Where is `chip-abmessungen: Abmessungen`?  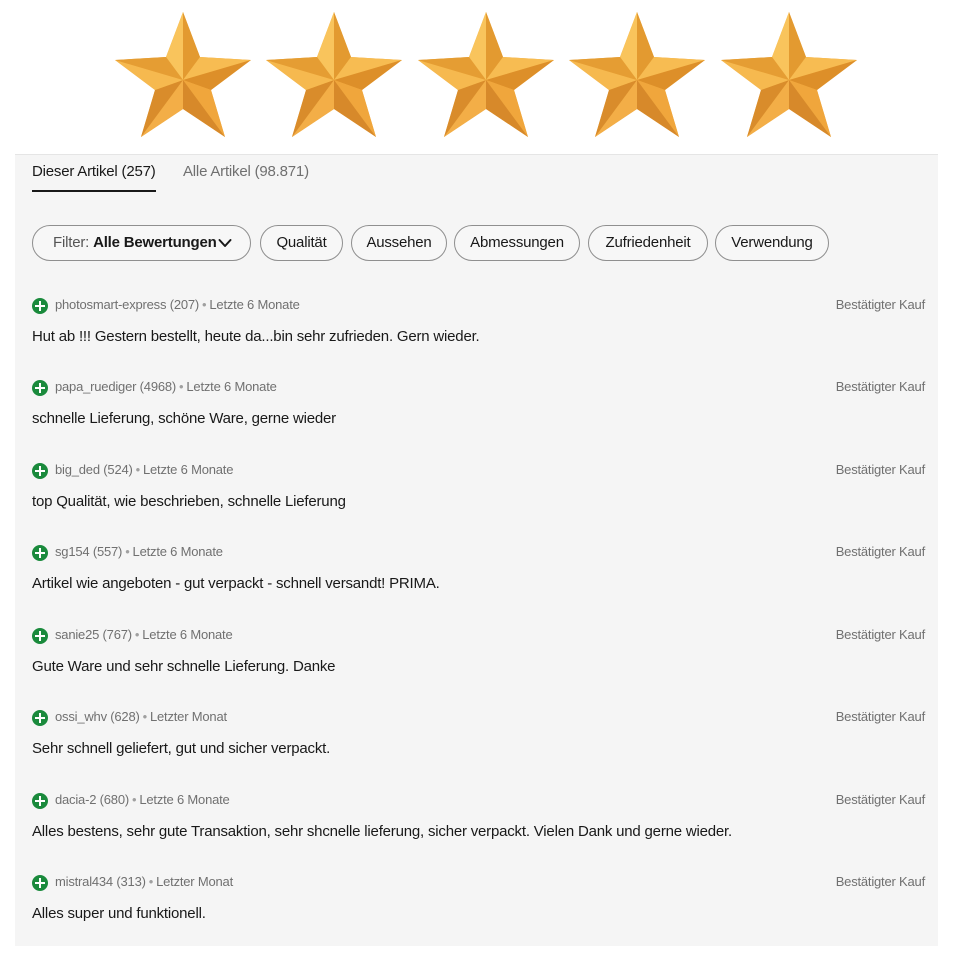 chip-abmessungen: Abmessungen is located at coordinates (517, 243).